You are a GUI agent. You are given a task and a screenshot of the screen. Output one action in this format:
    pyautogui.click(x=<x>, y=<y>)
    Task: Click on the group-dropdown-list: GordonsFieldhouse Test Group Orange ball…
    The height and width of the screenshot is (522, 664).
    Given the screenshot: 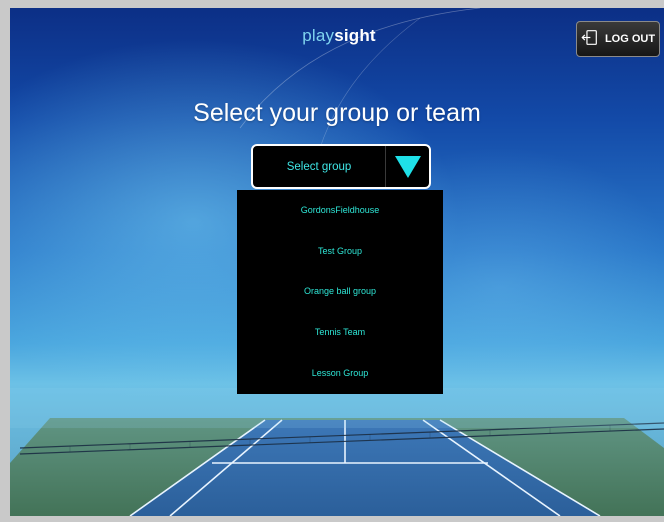 What is the action you would take?
    pyautogui.click(x=340, y=292)
    